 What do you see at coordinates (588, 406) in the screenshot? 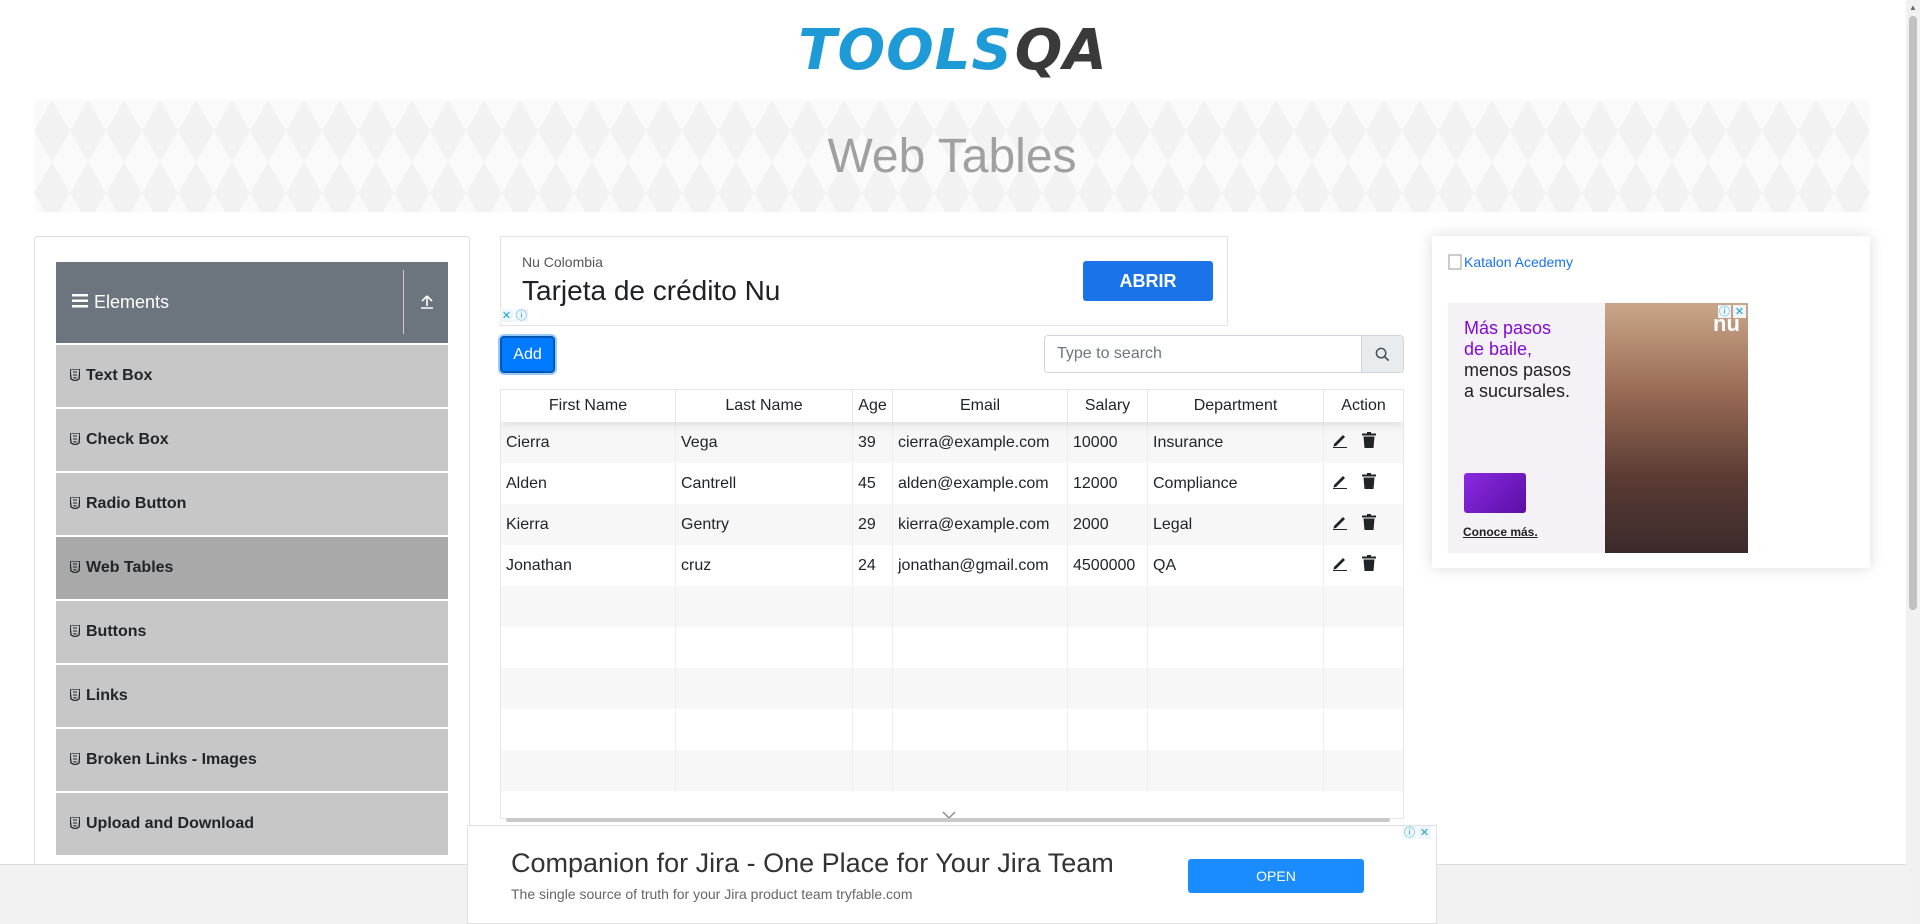
I see `column-header-first-name: First Name` at bounding box center [588, 406].